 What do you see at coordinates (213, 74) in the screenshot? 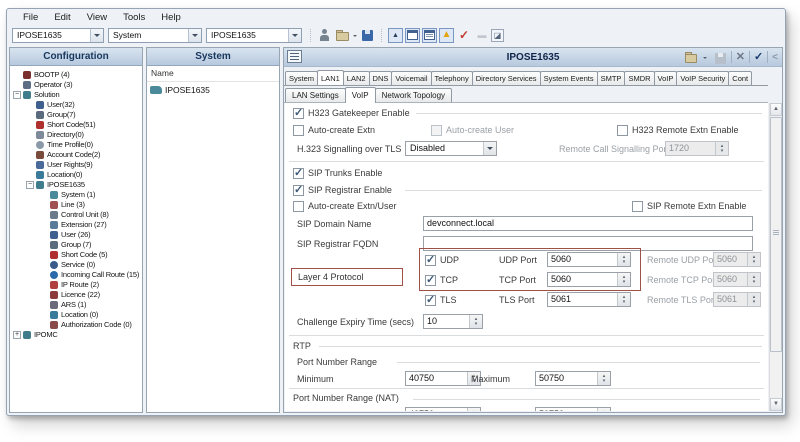
I see `name-column-header: Name` at bounding box center [213, 74].